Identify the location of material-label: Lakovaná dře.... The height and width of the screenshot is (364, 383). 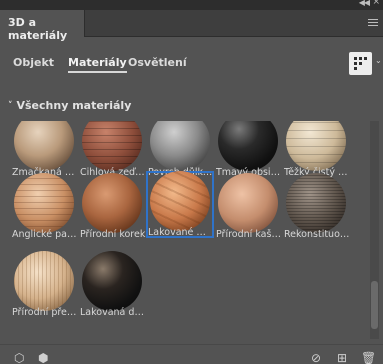
(113, 312).